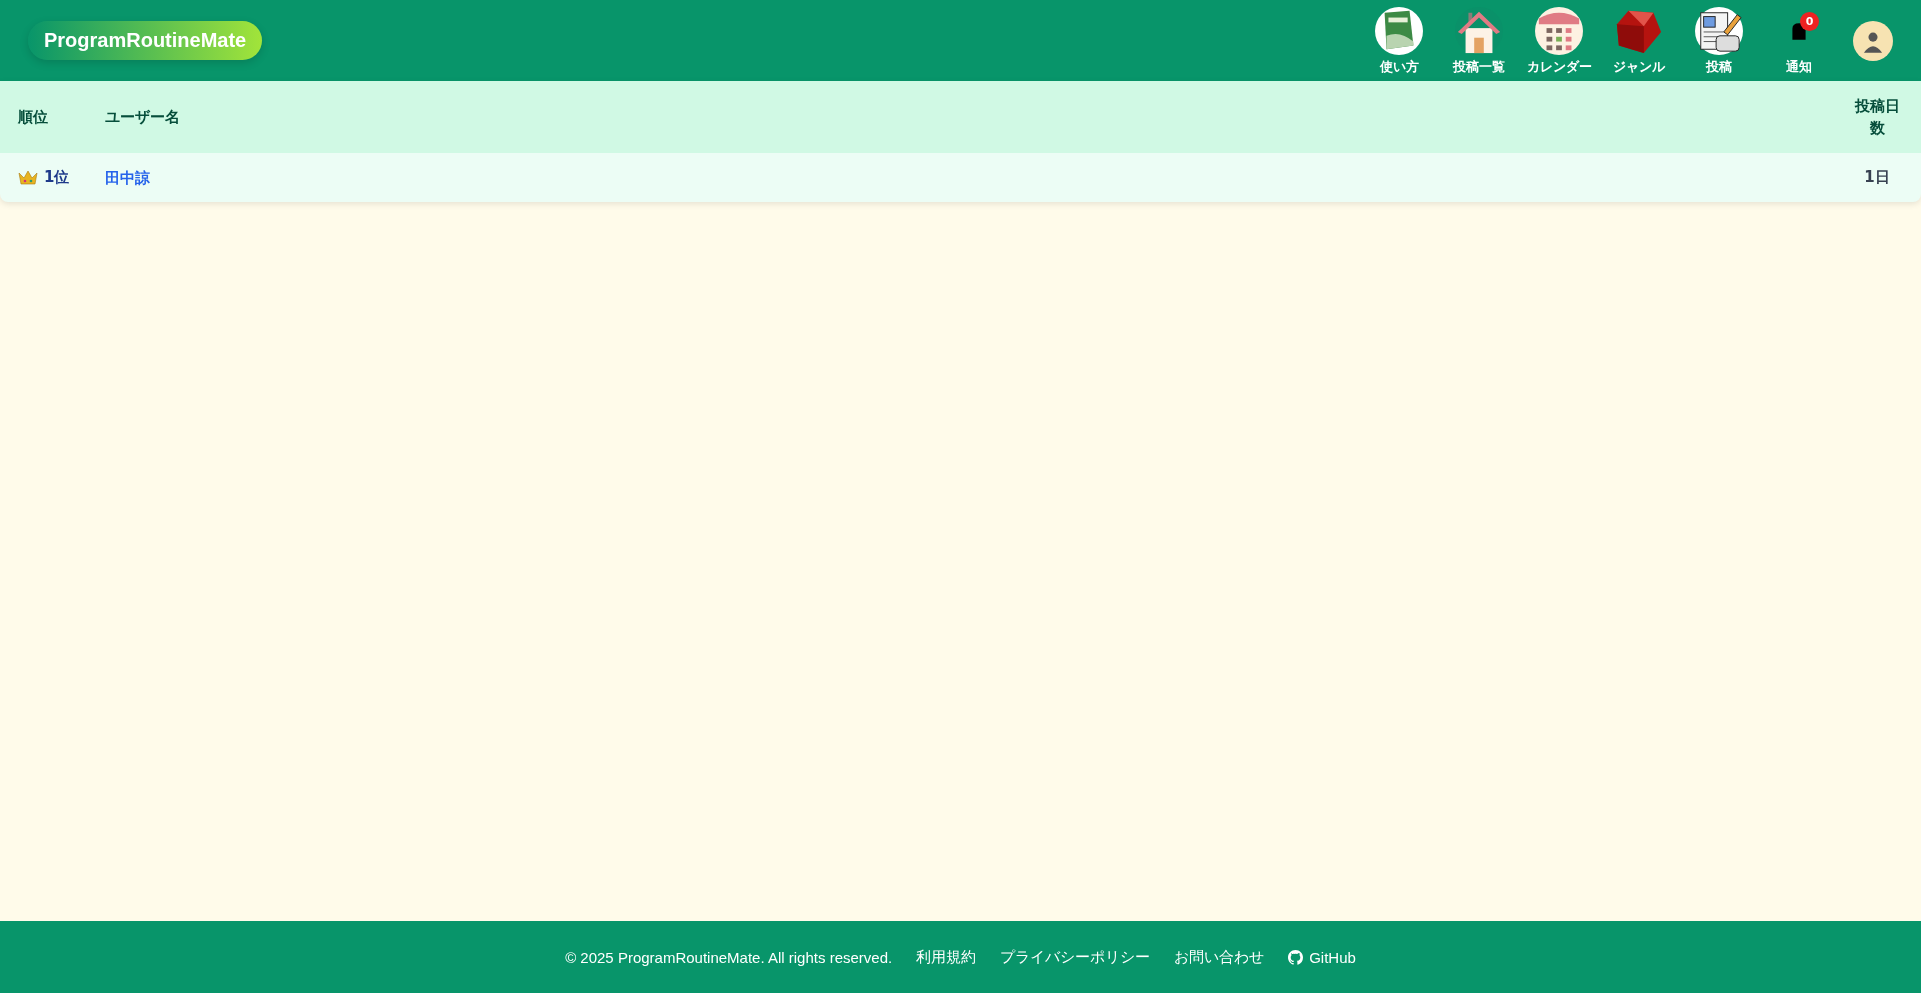 This screenshot has width=1921, height=993. I want to click on table-cell-text: 1日, so click(1877, 177).